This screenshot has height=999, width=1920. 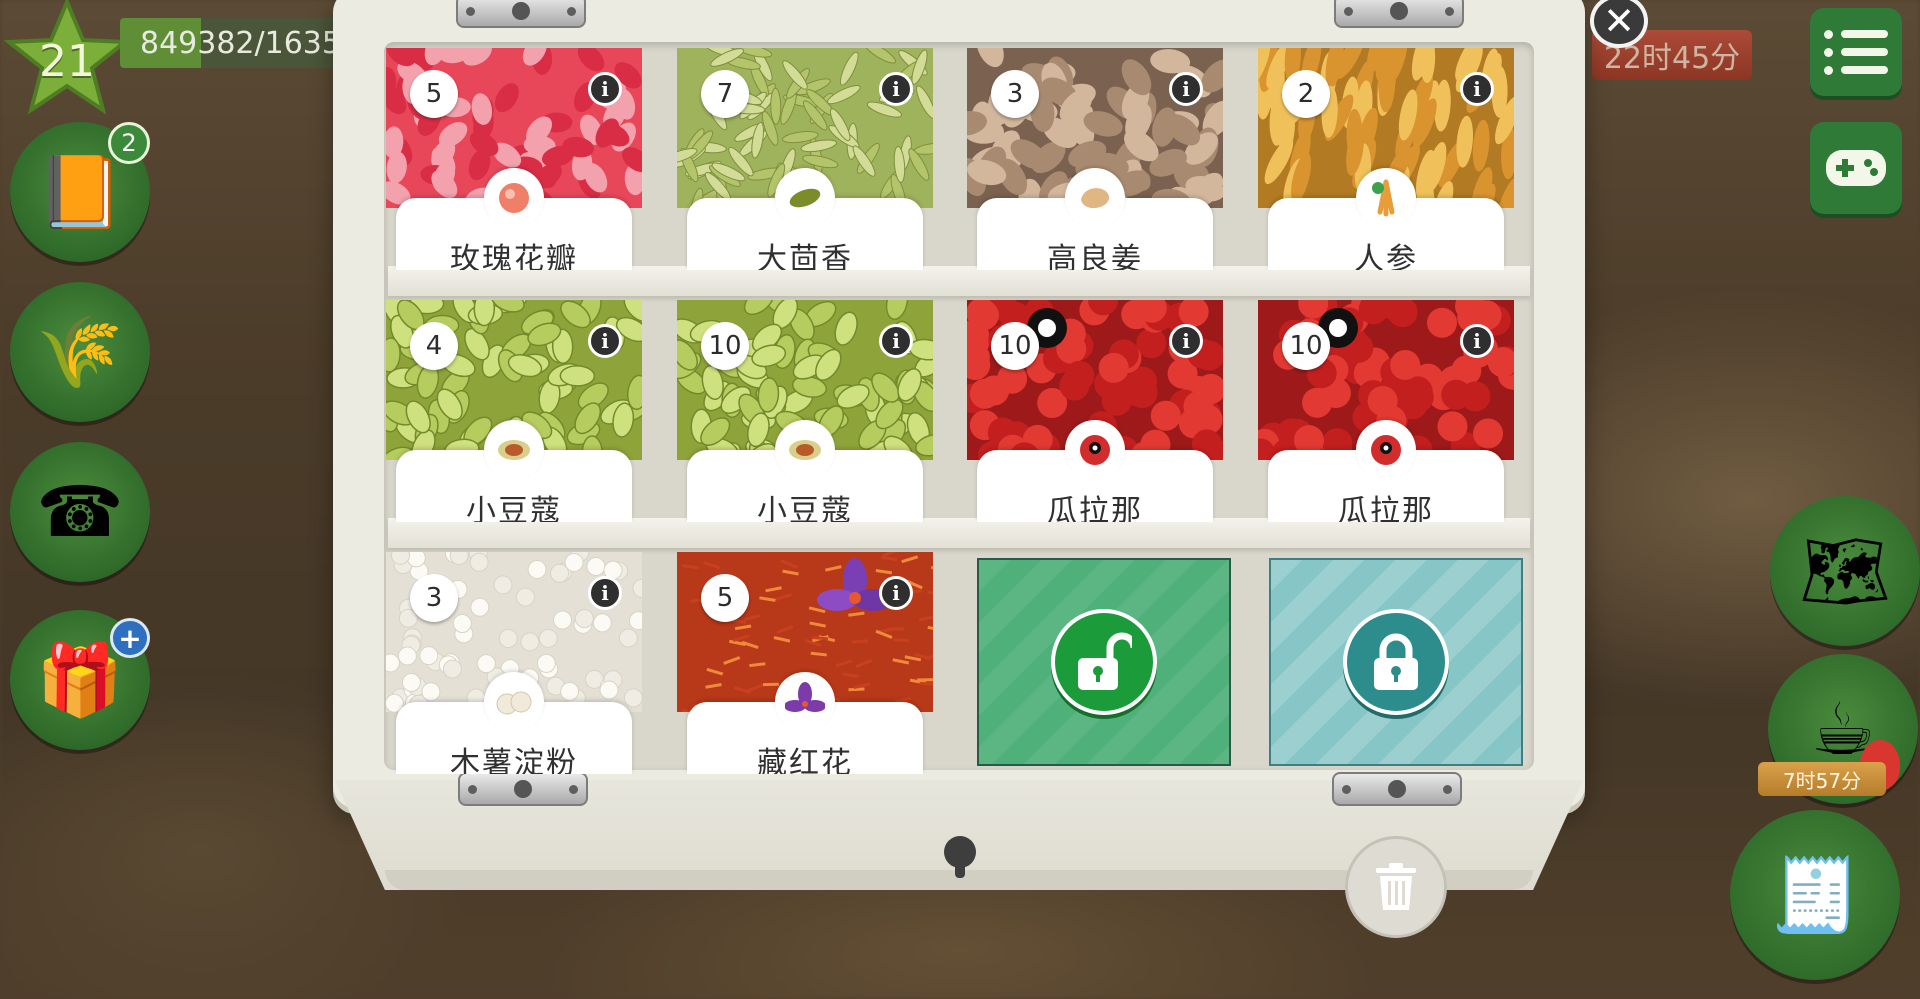 I want to click on unlockable-slot, so click(x=1104, y=662).